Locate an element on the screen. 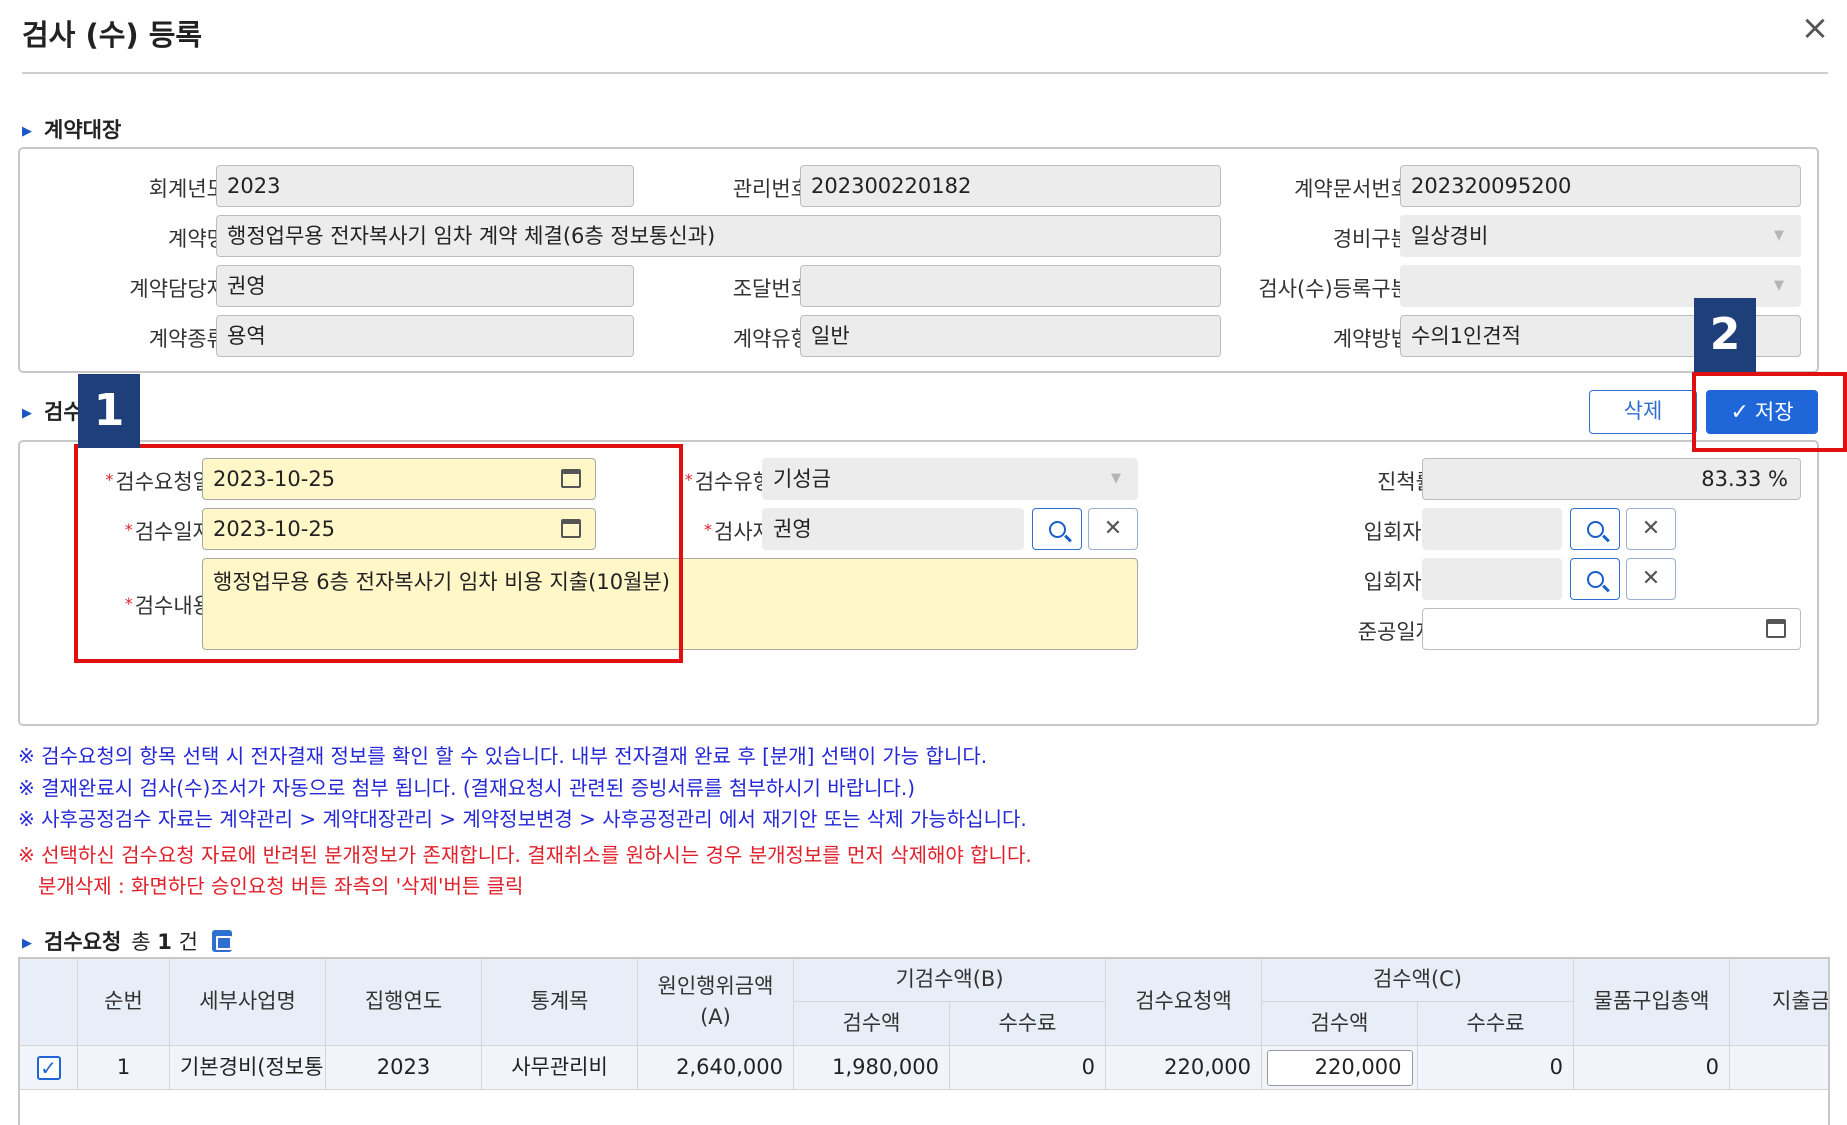  contract-section-header: ▶ 계약대장 is located at coordinates (71, 129).